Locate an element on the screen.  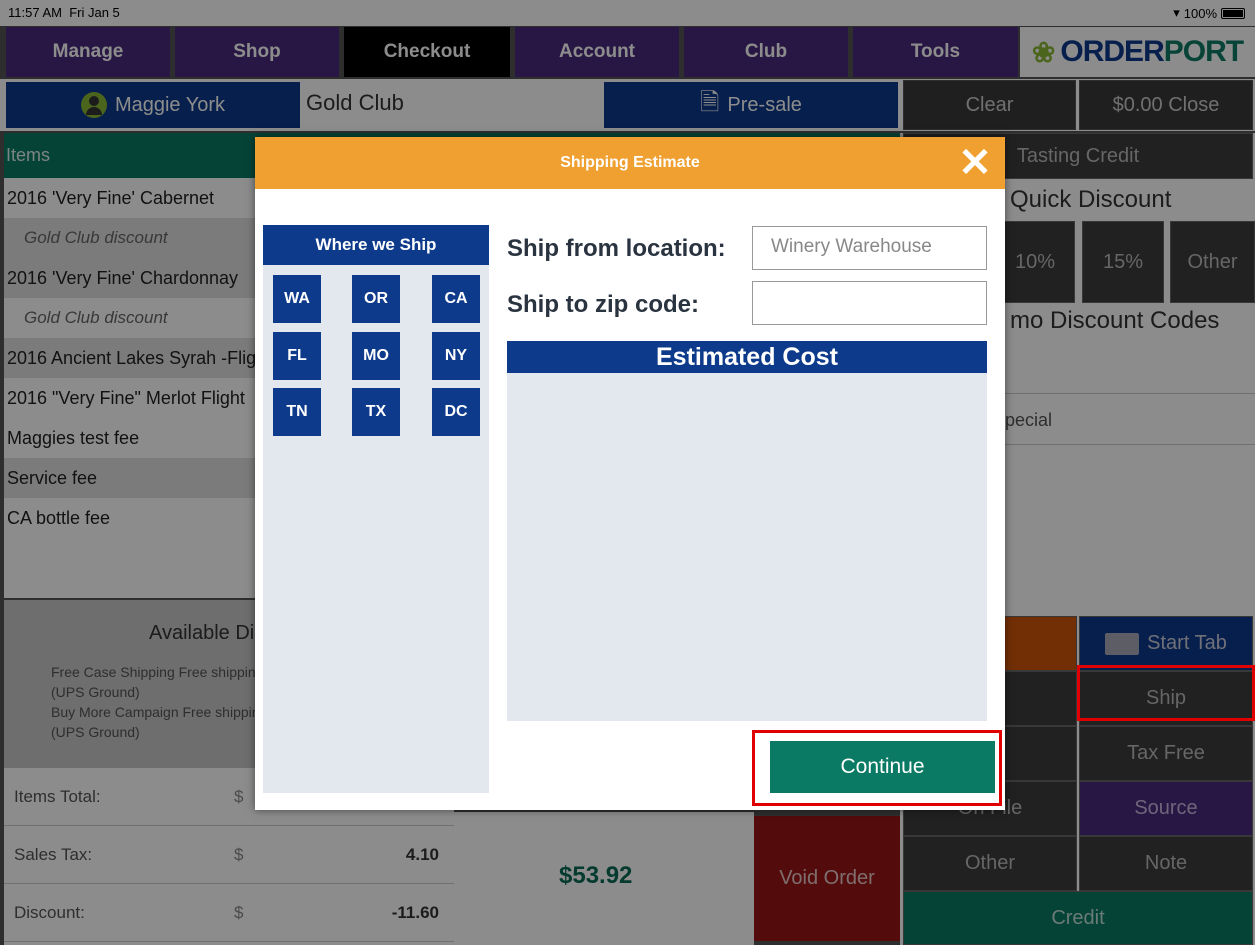
estimated-cost-header: Estimated Cost is located at coordinates (747, 357).